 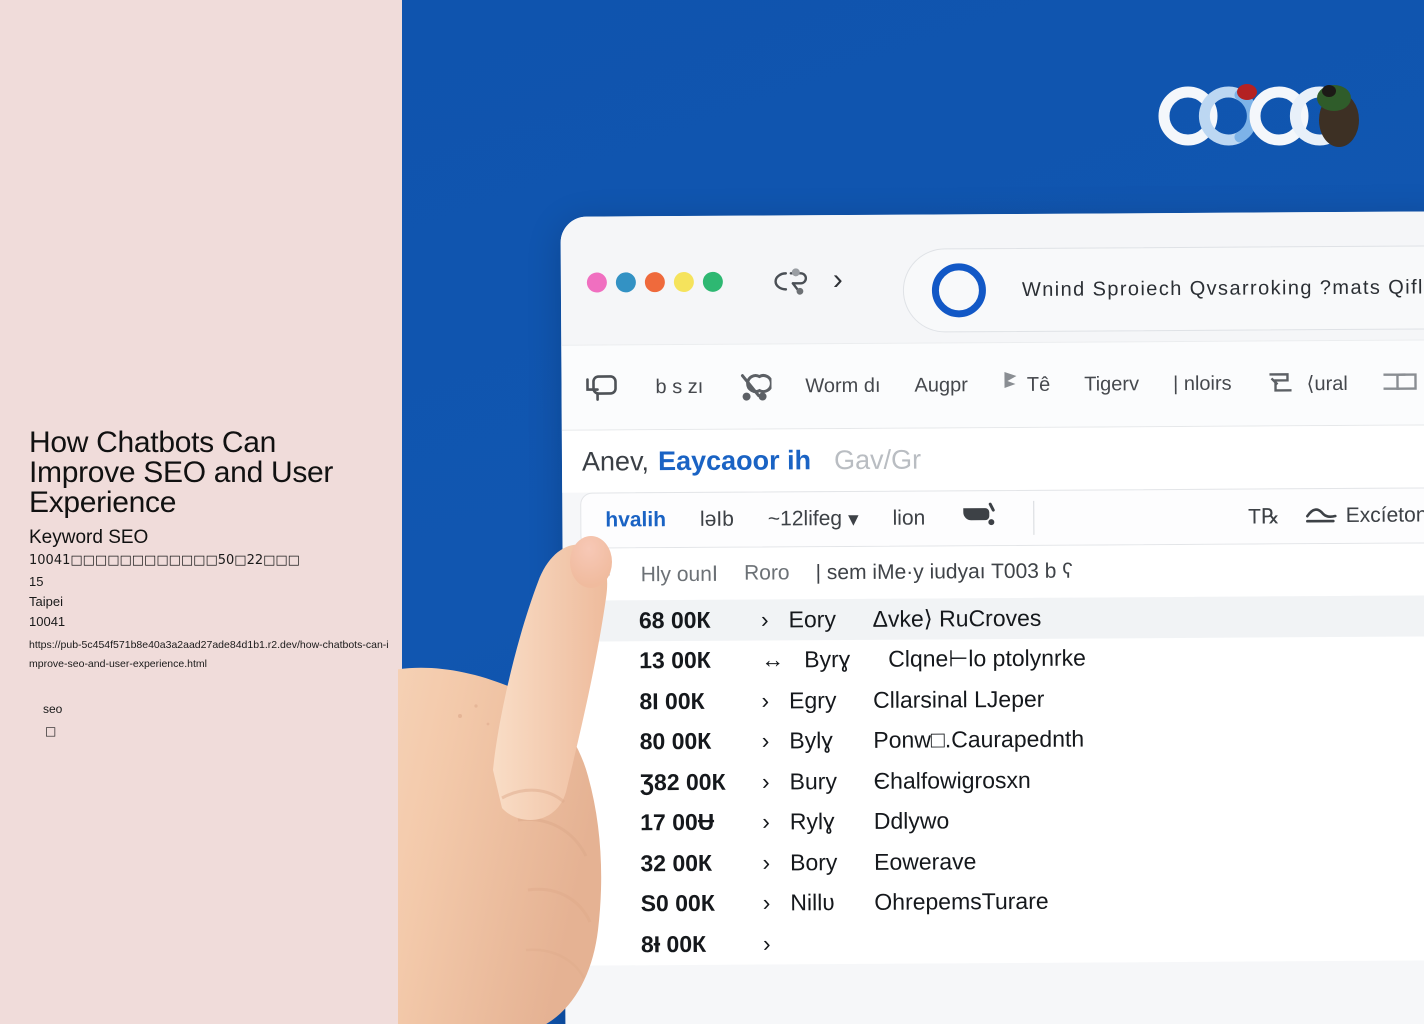 I want to click on filter-tab-3: ~12lifeg ▾, so click(x=813, y=519).